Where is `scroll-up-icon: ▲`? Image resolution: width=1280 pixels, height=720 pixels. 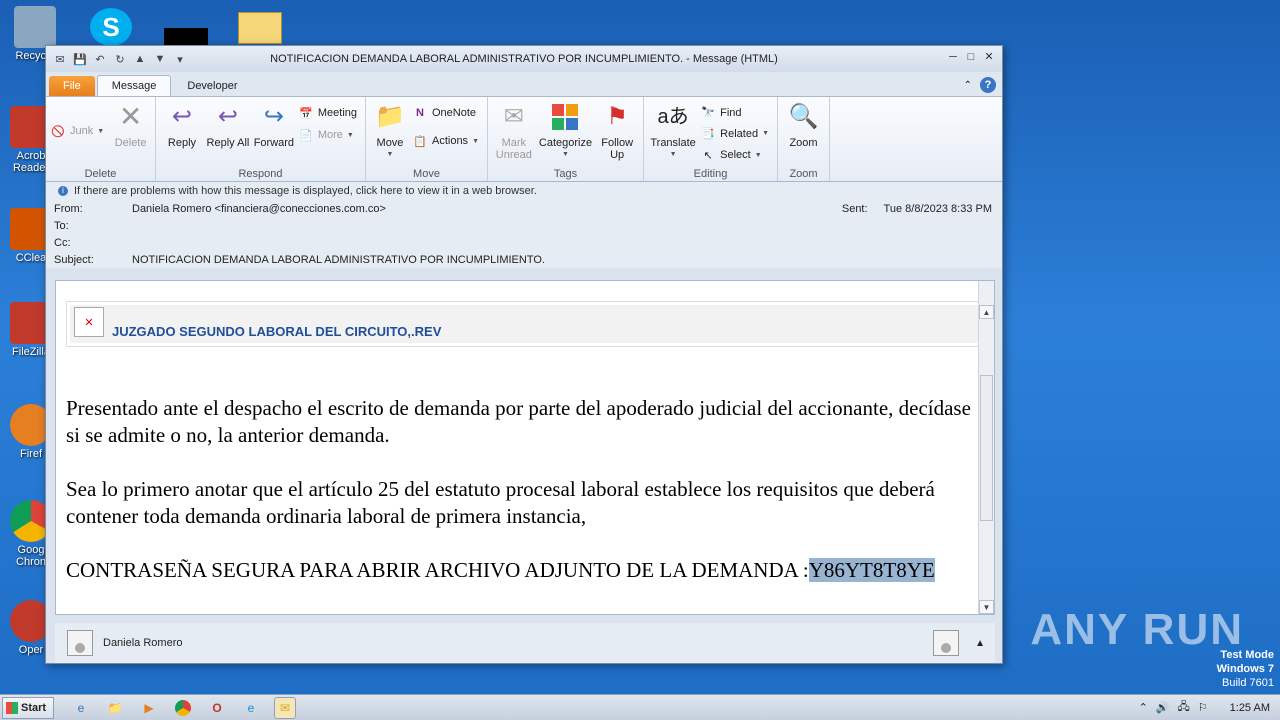 scroll-up-icon: ▲ is located at coordinates (986, 312).